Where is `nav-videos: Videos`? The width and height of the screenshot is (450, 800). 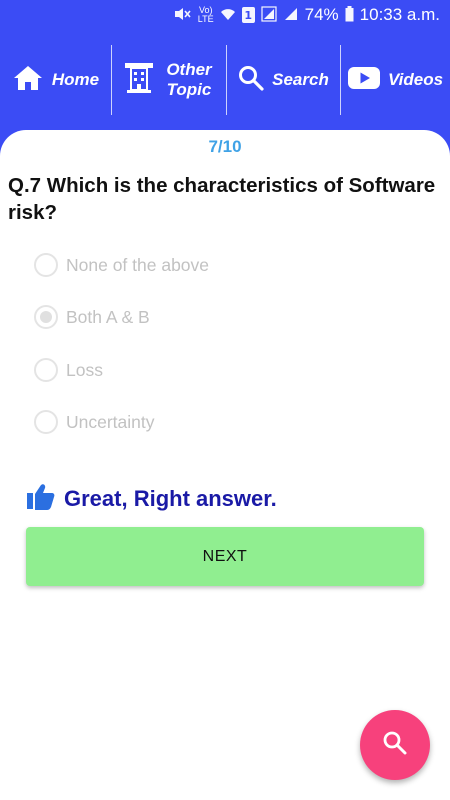
nav-videos: Videos is located at coordinates (395, 80).